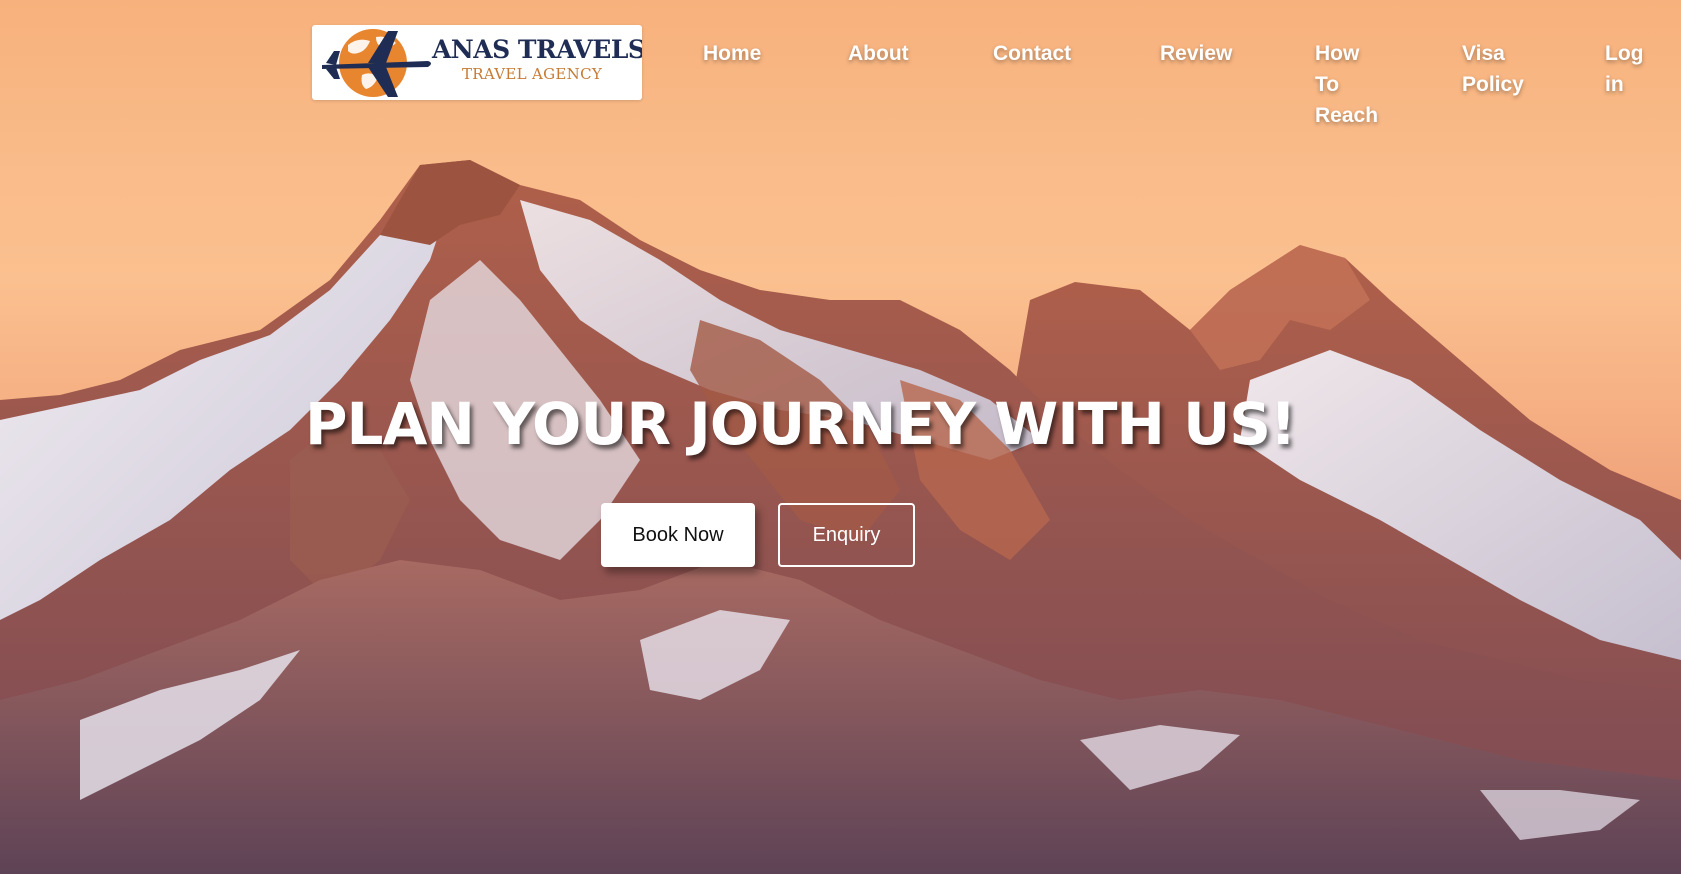 The width and height of the screenshot is (1681, 874). What do you see at coordinates (732, 53) in the screenshot?
I see `nav-home-link: Home` at bounding box center [732, 53].